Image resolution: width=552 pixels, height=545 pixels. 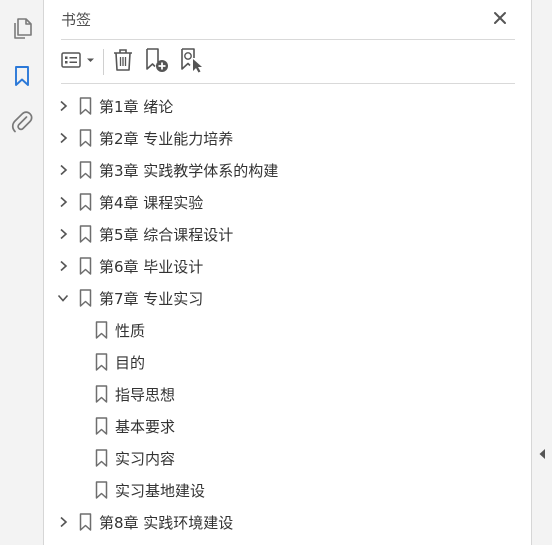 I want to click on bookmark-label: 指导思想, so click(x=145, y=394).